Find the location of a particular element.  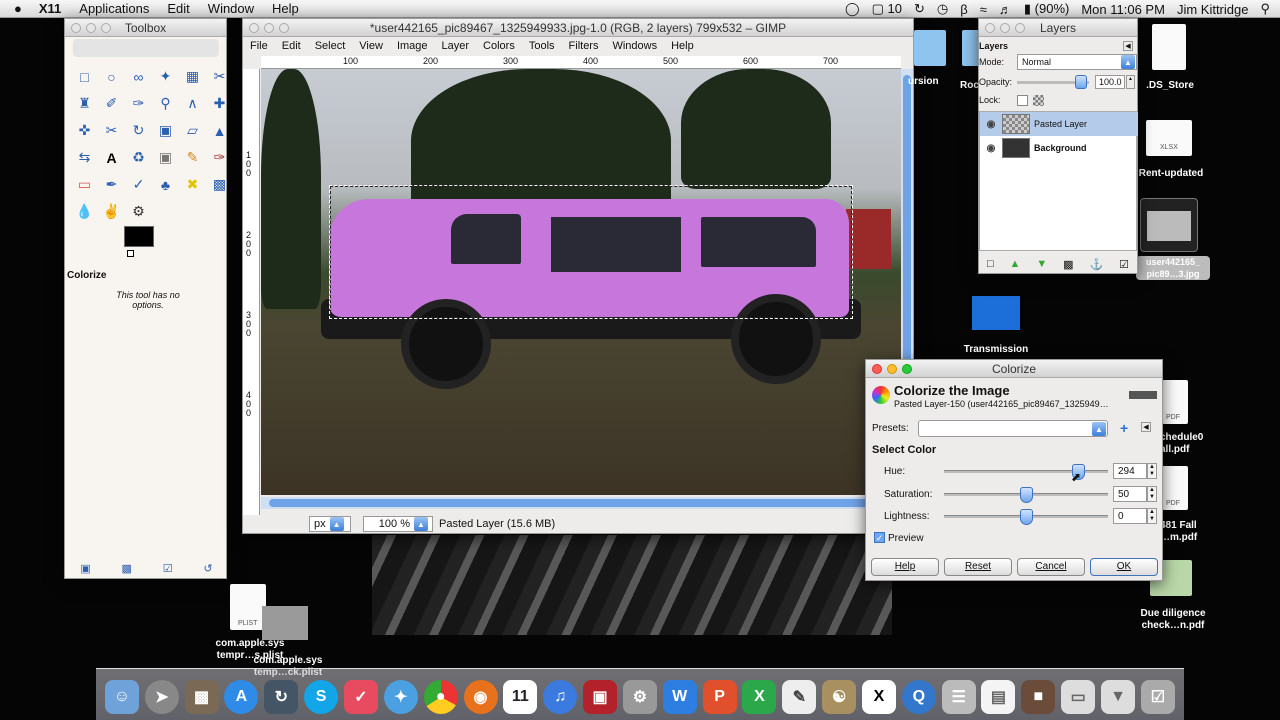

layers-titlebar: Layers is located at coordinates (1058, 28).